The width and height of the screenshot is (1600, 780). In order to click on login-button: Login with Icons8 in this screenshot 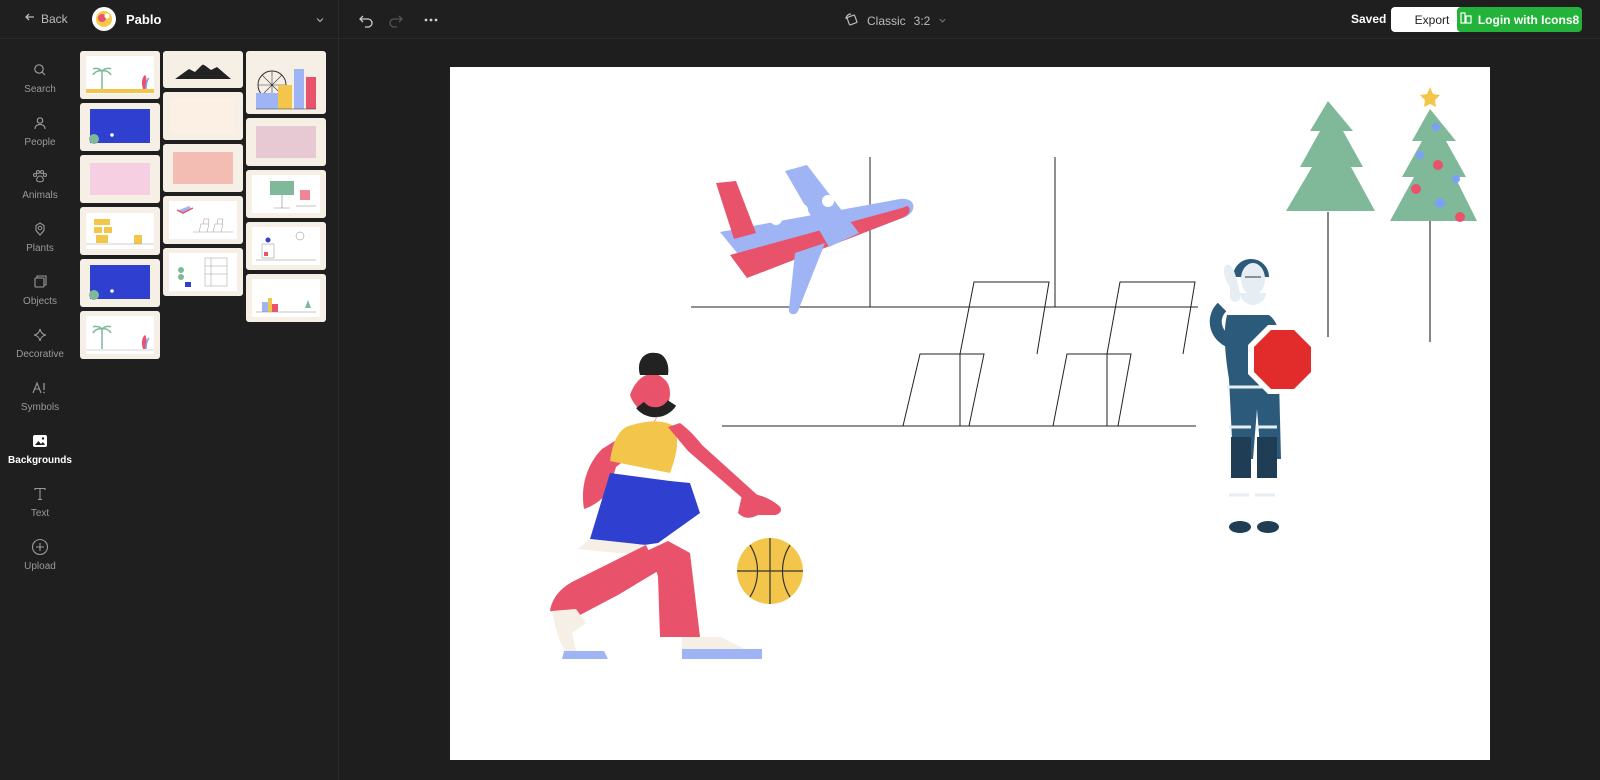, I will do `click(1519, 19)`.